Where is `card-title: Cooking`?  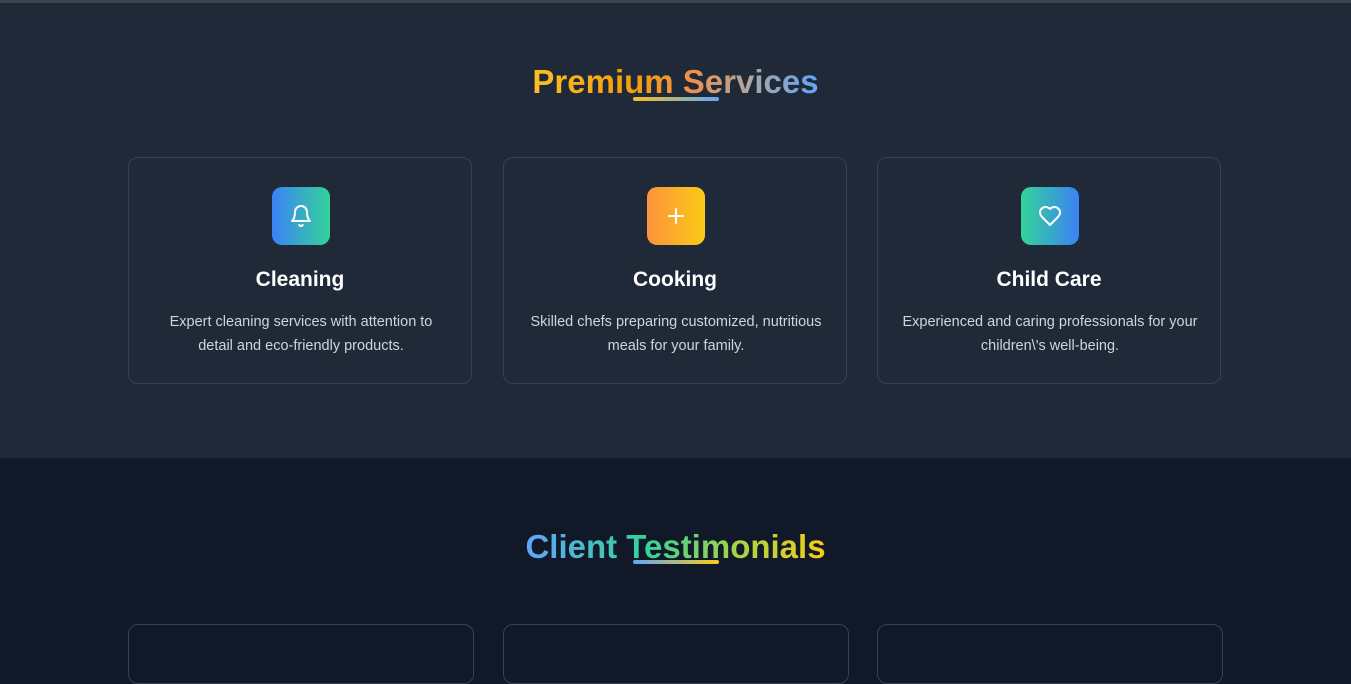 card-title: Cooking is located at coordinates (675, 279).